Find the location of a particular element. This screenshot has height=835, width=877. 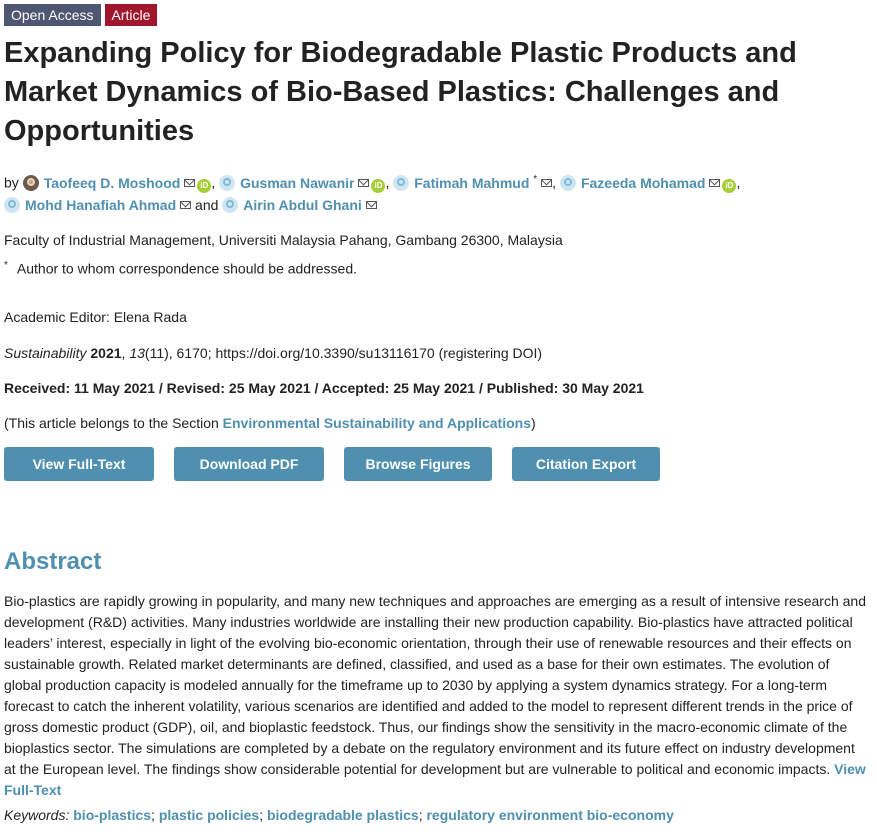

author-name: Taofeeq D. Moshood is located at coordinates (112, 183).